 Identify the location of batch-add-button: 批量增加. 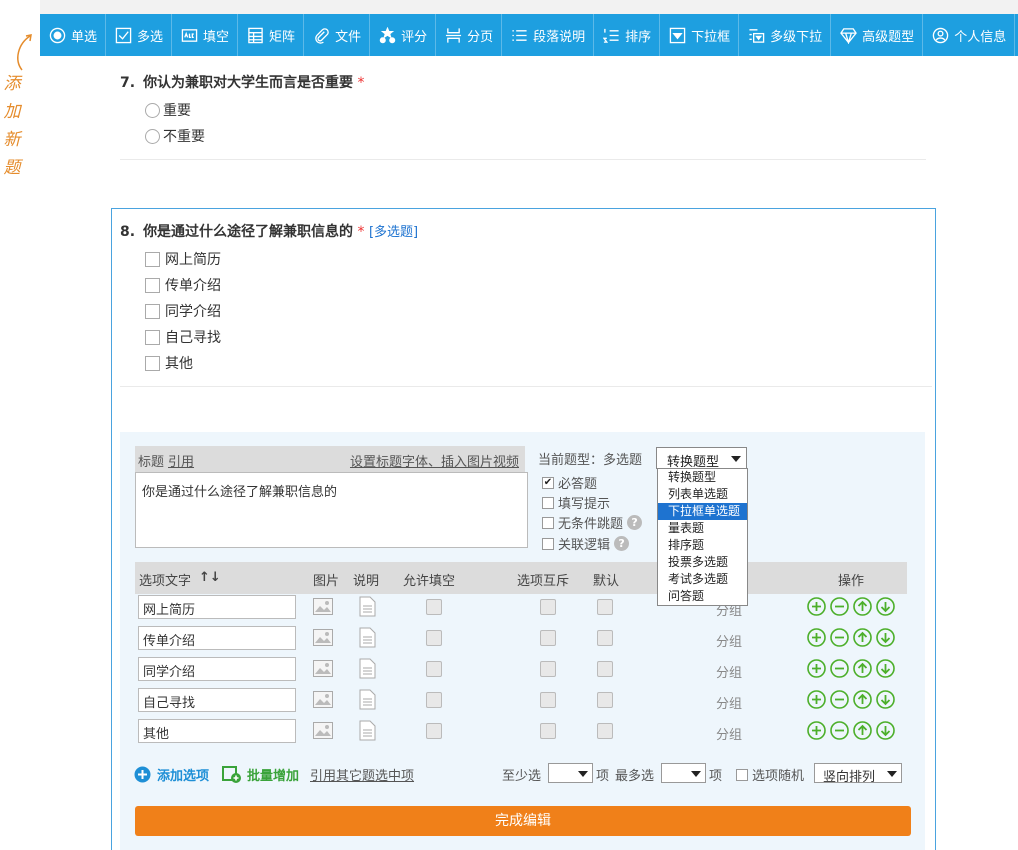
(260, 774).